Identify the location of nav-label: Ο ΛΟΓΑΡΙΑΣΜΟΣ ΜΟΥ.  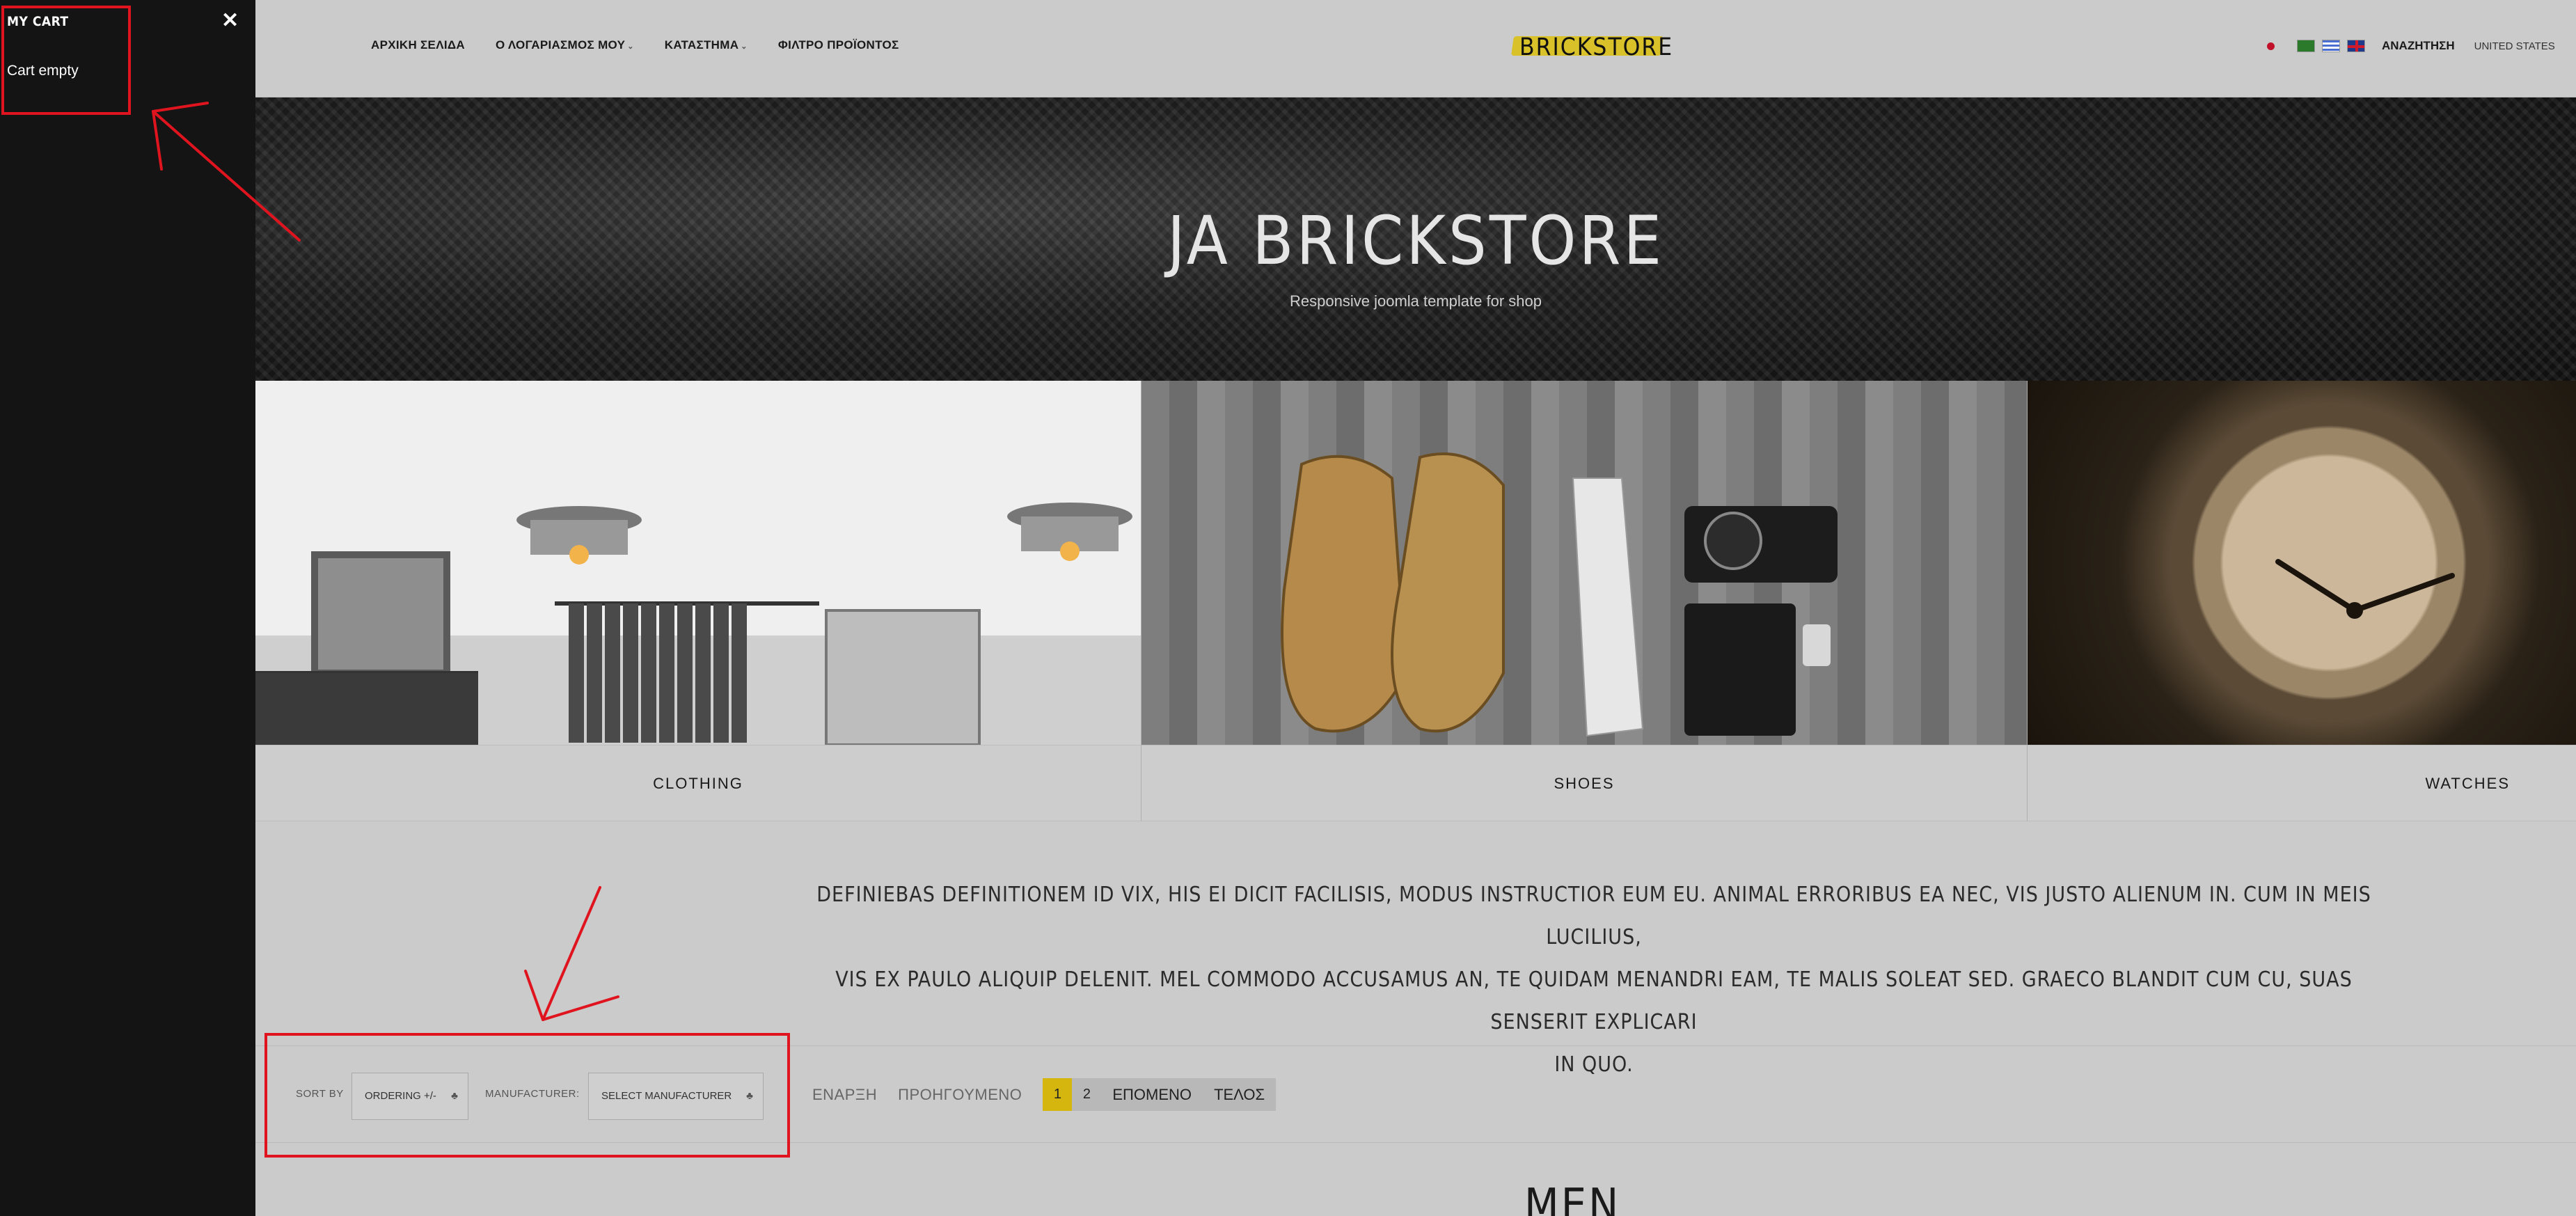
(560, 45).